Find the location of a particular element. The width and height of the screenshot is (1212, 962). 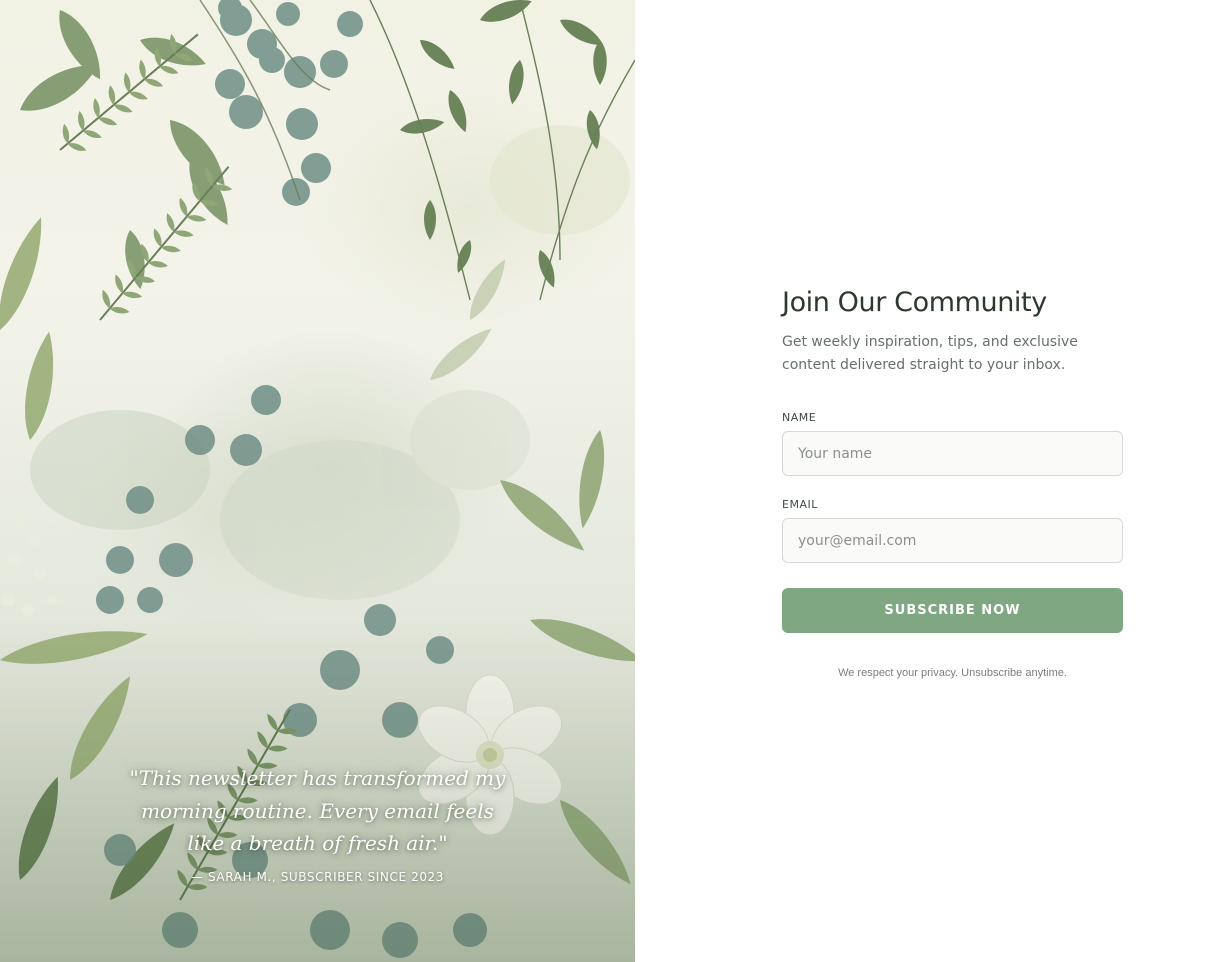

form-title: Join Our Community is located at coordinates (914, 302).